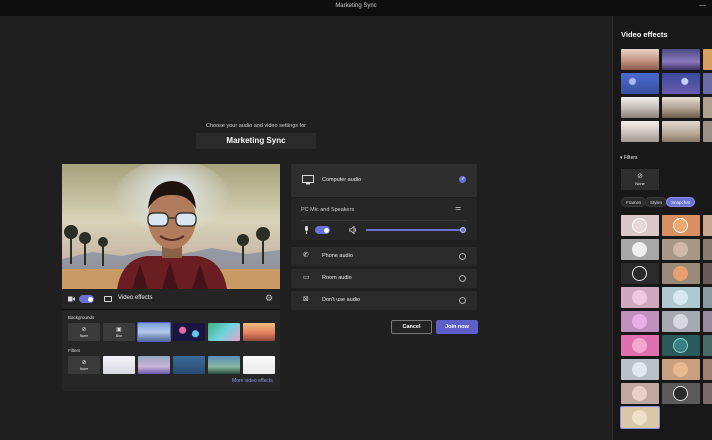 The height and width of the screenshot is (440, 712). Describe the element at coordinates (86, 299) in the screenshot. I see `camera-toggle` at that location.